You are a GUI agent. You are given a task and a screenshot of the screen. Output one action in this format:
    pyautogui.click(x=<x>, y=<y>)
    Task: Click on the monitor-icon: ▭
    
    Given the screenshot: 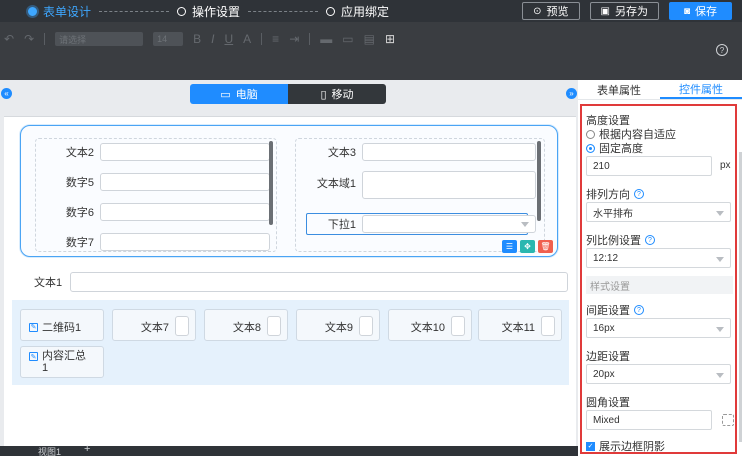 What is the action you would take?
    pyautogui.click(x=225, y=94)
    